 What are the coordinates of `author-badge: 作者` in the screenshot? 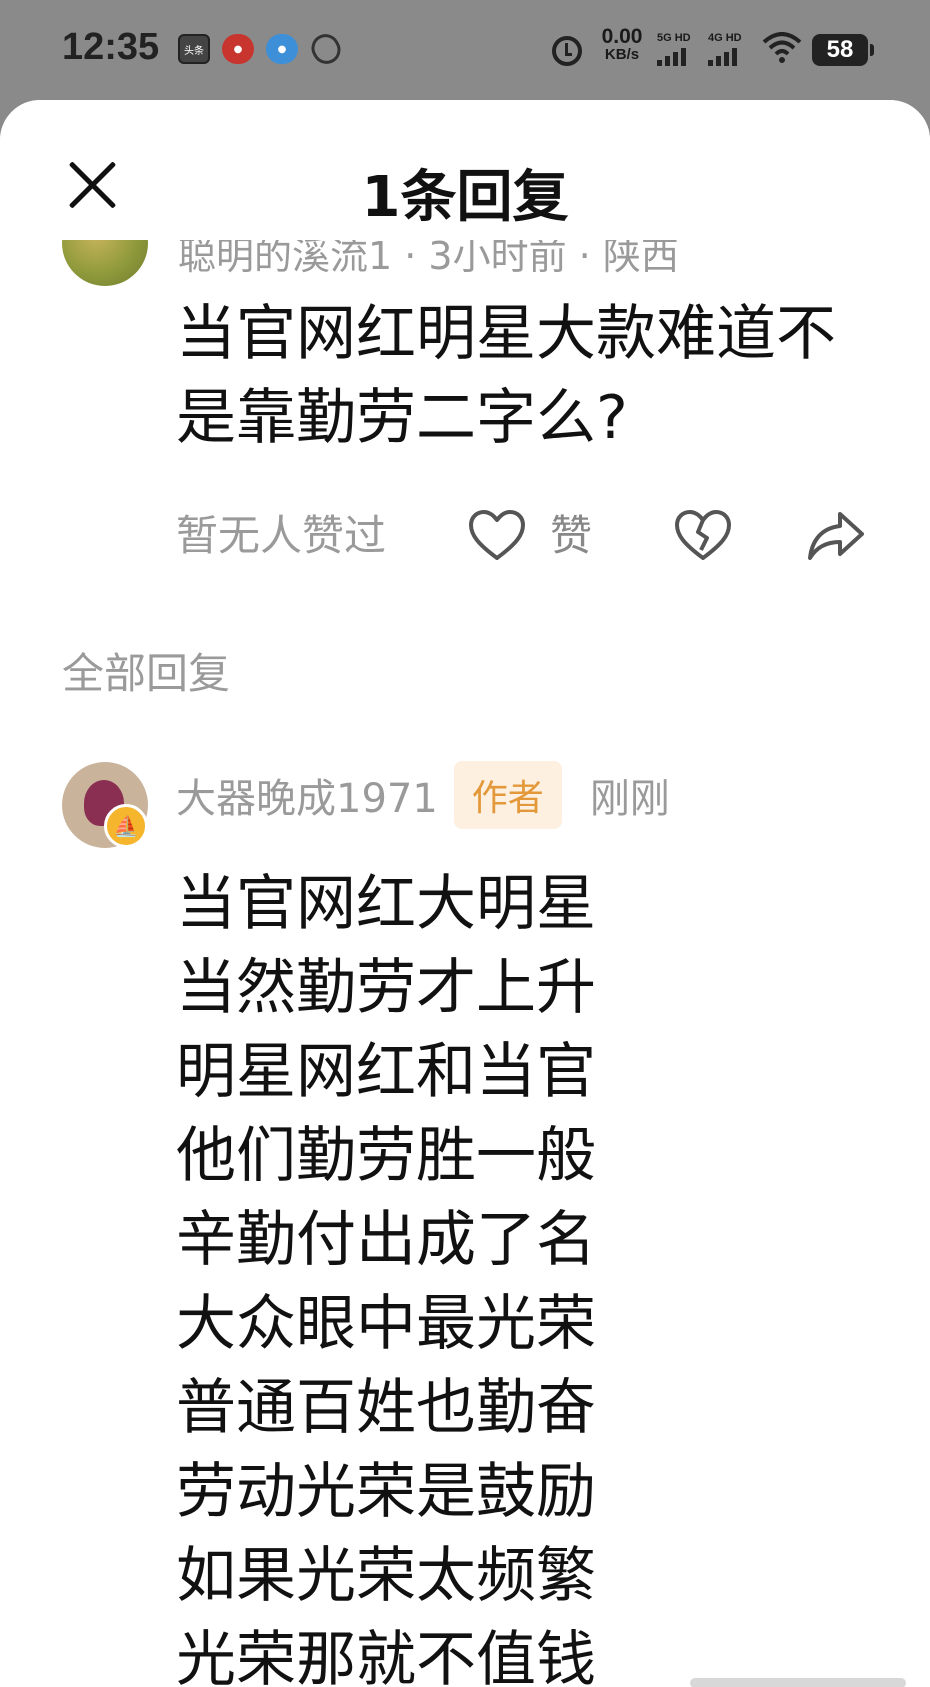 It's located at (507, 795).